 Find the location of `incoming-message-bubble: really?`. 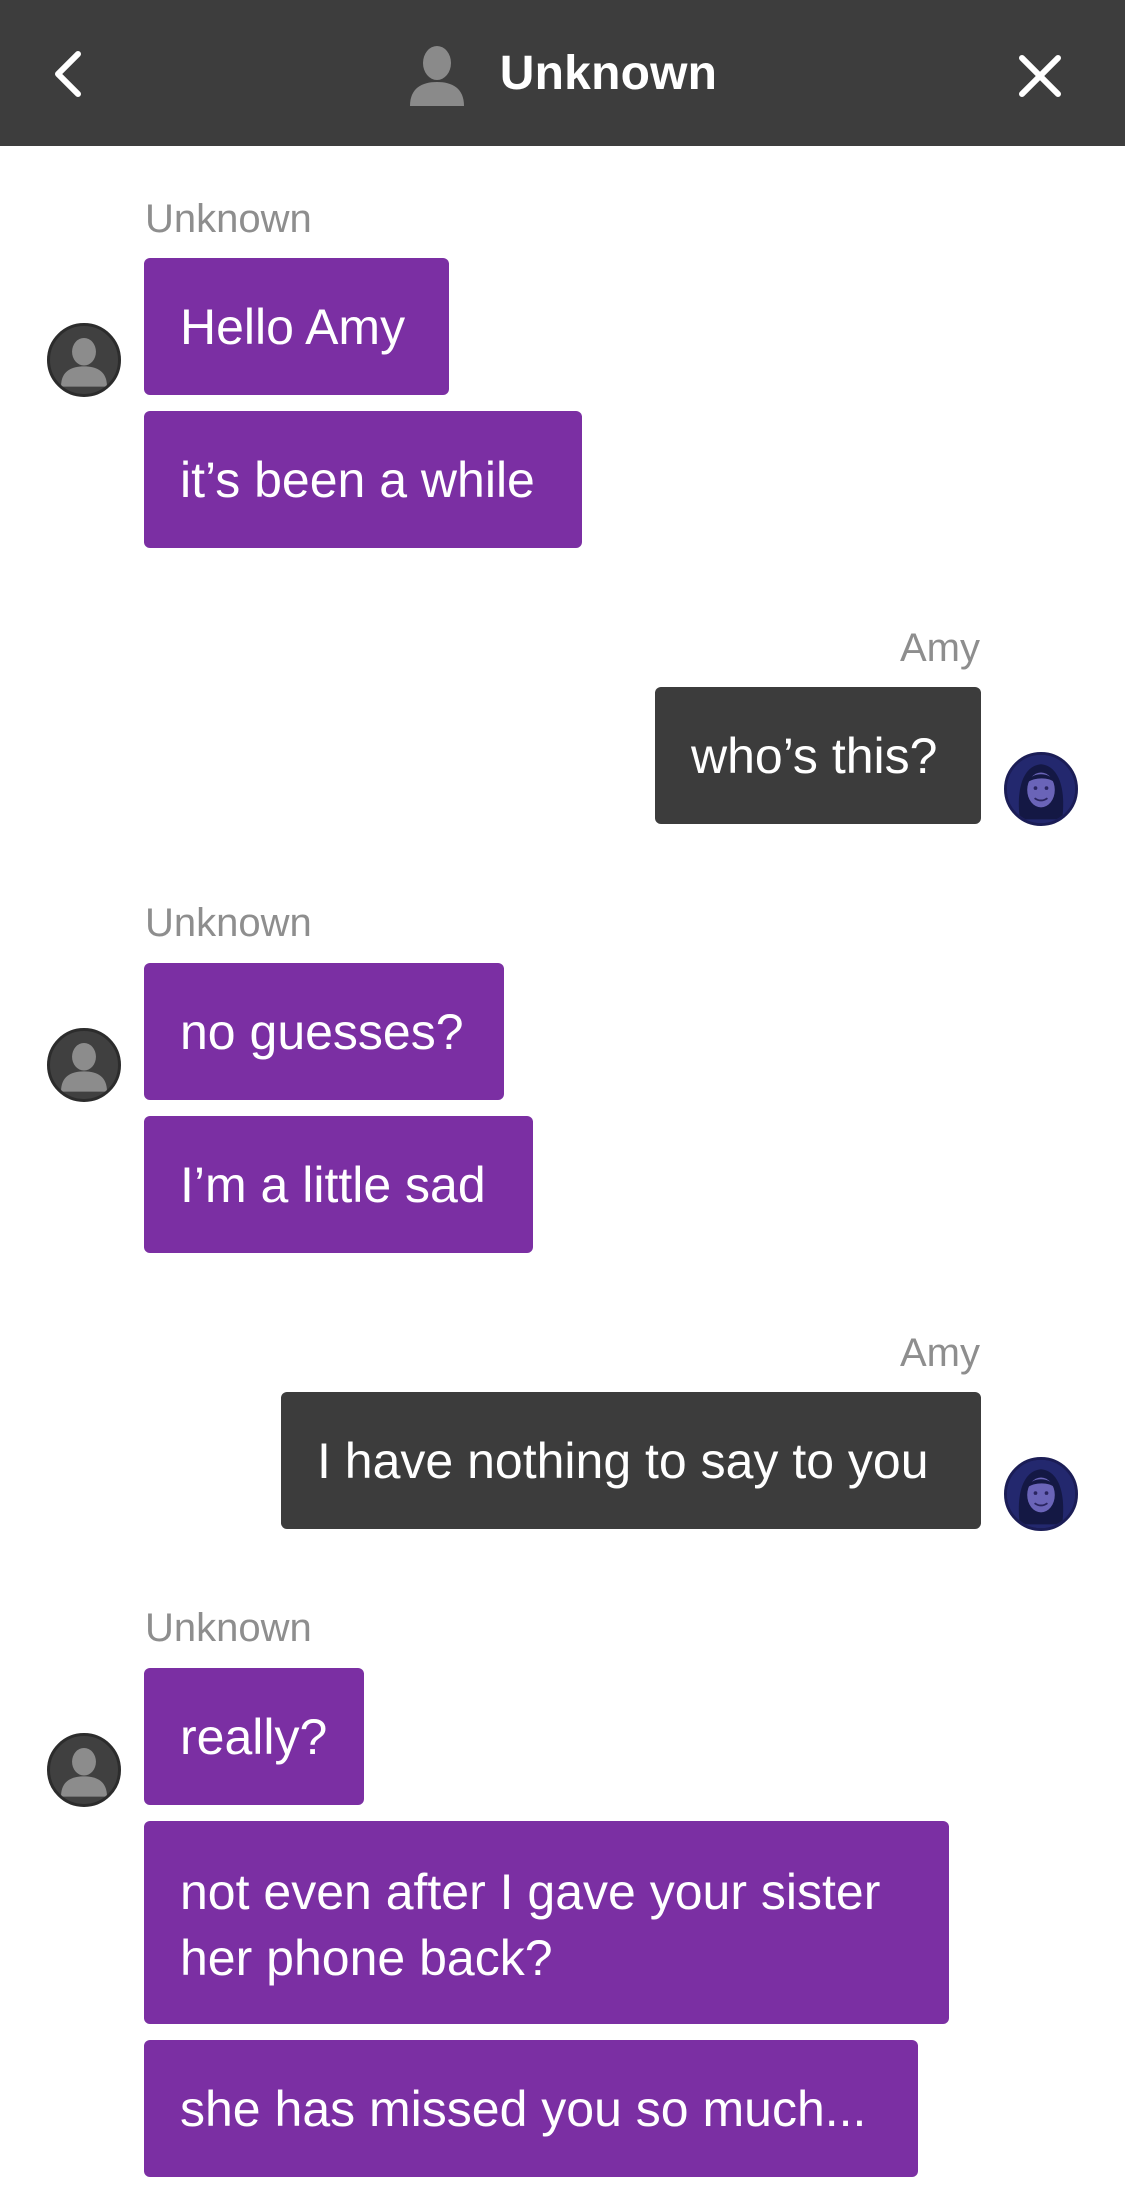

incoming-message-bubble: really? is located at coordinates (254, 1736).